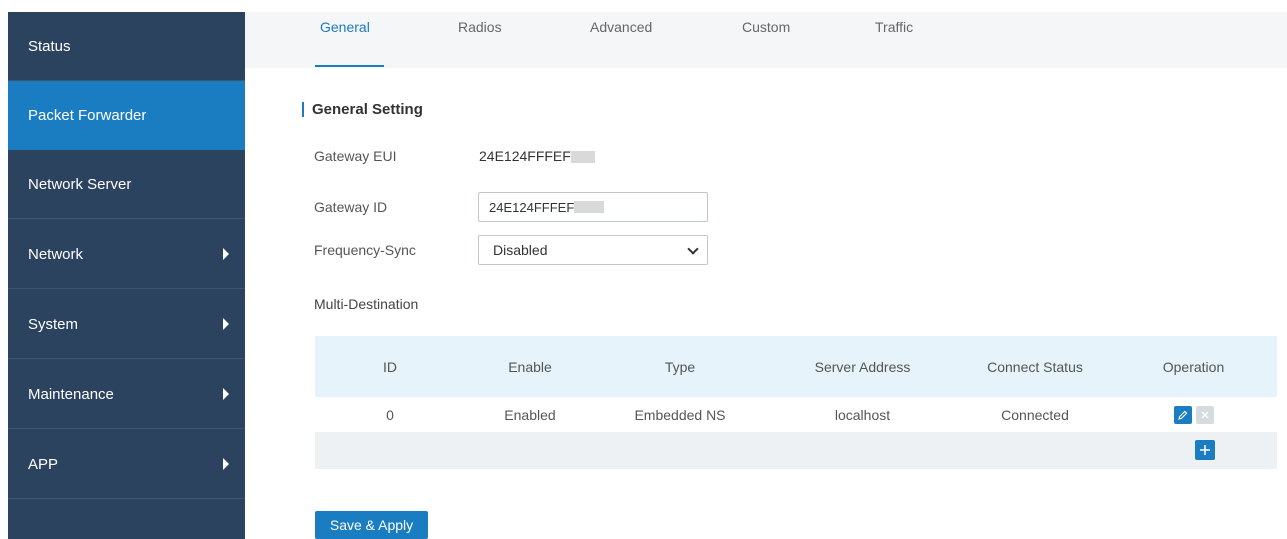 The image size is (1287, 539). Describe the element at coordinates (796, 451) in the screenshot. I see `table-footer` at that location.